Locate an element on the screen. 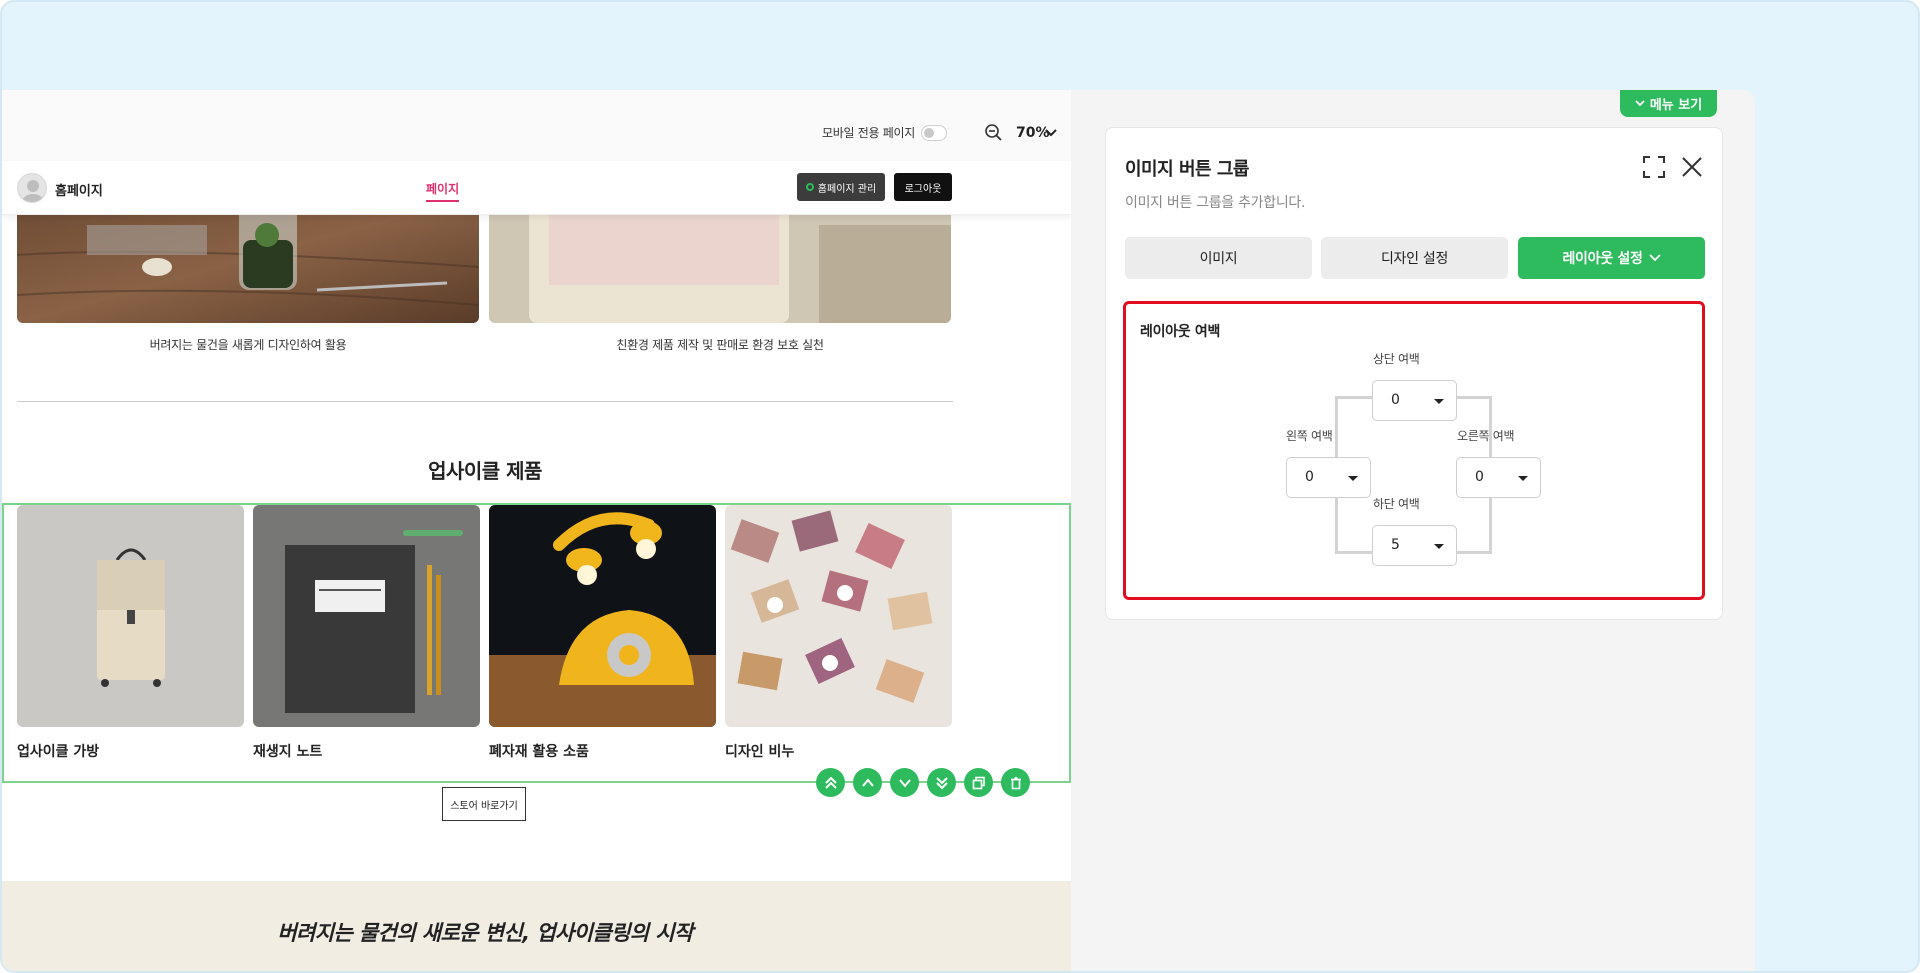 Image resolution: width=1920 pixels, height=973 pixels. tab-image: 이미지 is located at coordinates (1218, 258).